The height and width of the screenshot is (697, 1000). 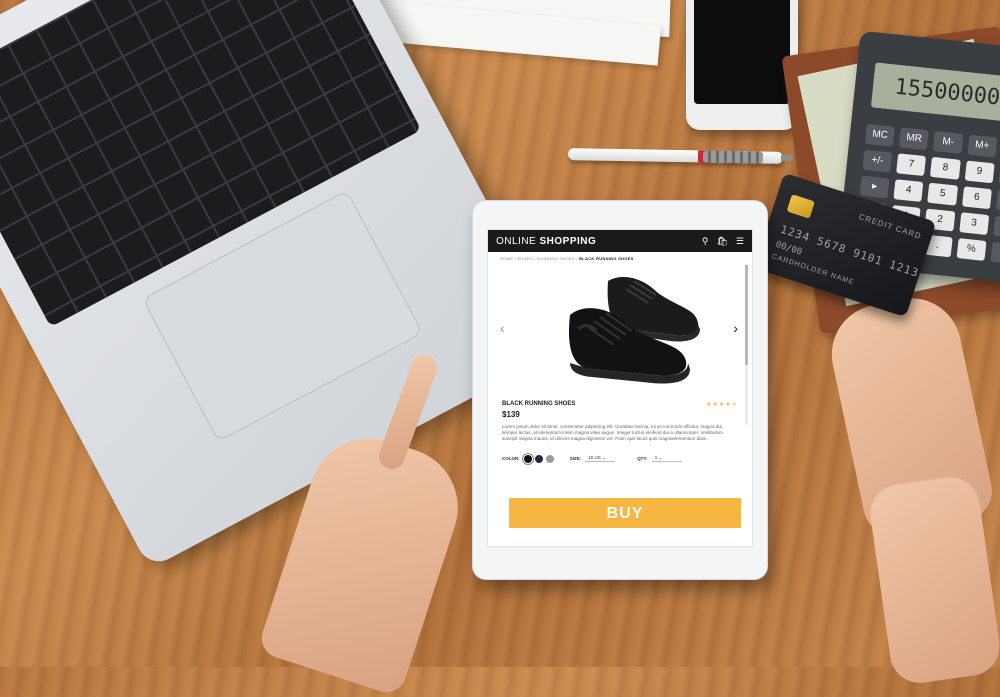 I want to click on calculator-display: 1550000000, so click(x=935, y=93).